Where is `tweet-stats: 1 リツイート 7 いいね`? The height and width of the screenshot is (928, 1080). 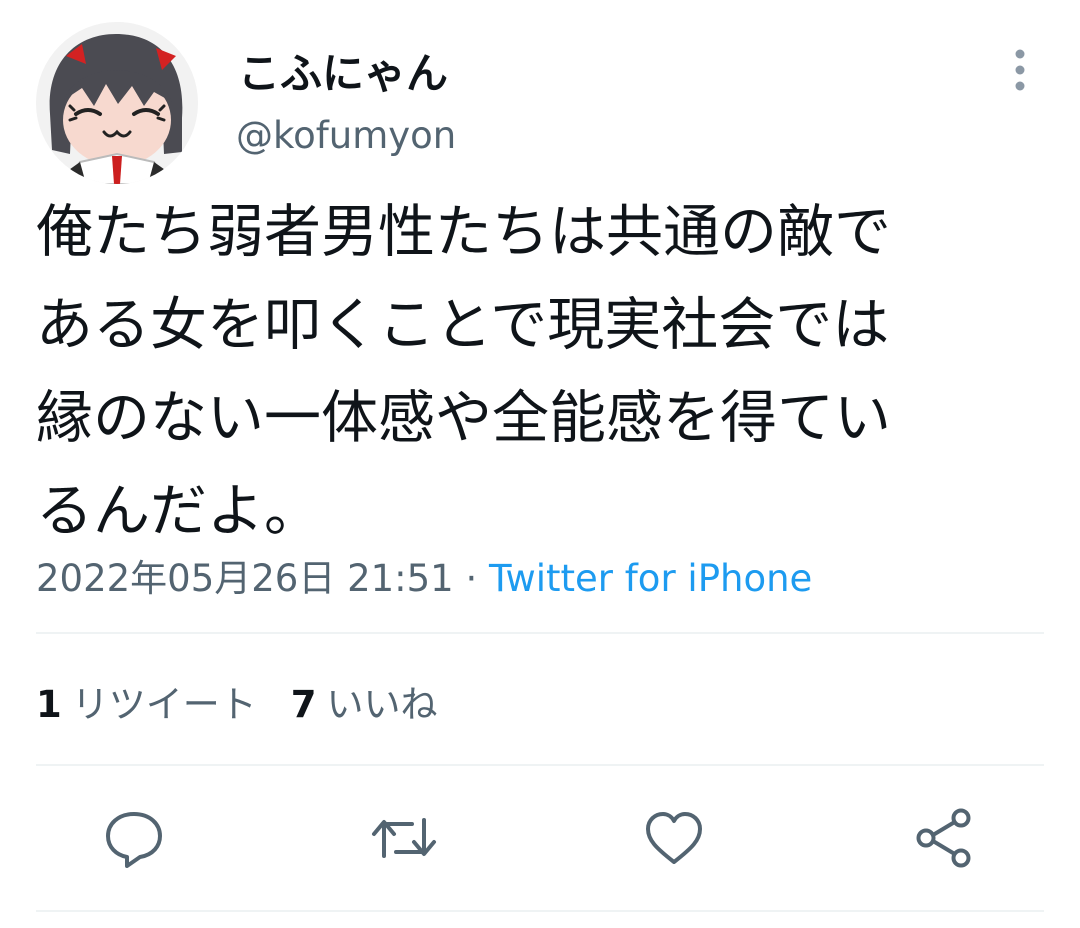
tweet-stats: 1 リツイート 7 いいね is located at coordinates (254, 701).